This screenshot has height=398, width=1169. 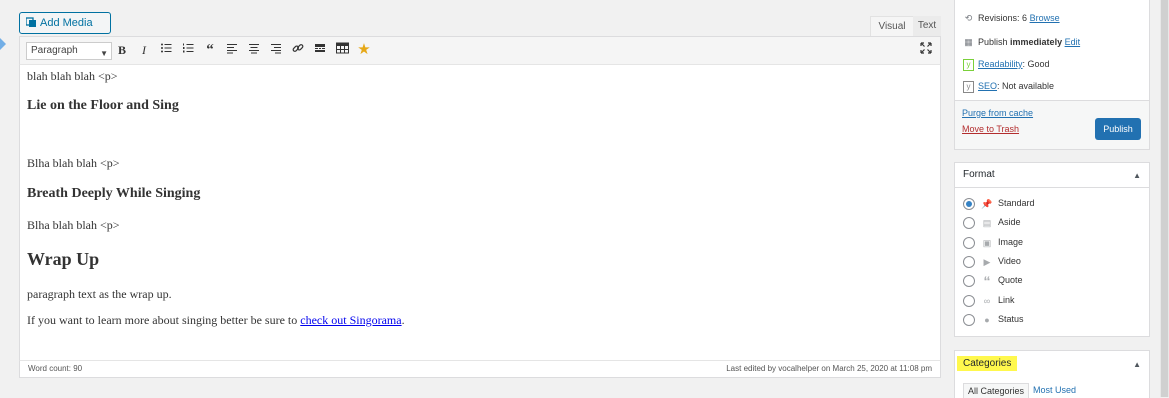 I want to click on video-icon: ▶, so click(x=987, y=261).